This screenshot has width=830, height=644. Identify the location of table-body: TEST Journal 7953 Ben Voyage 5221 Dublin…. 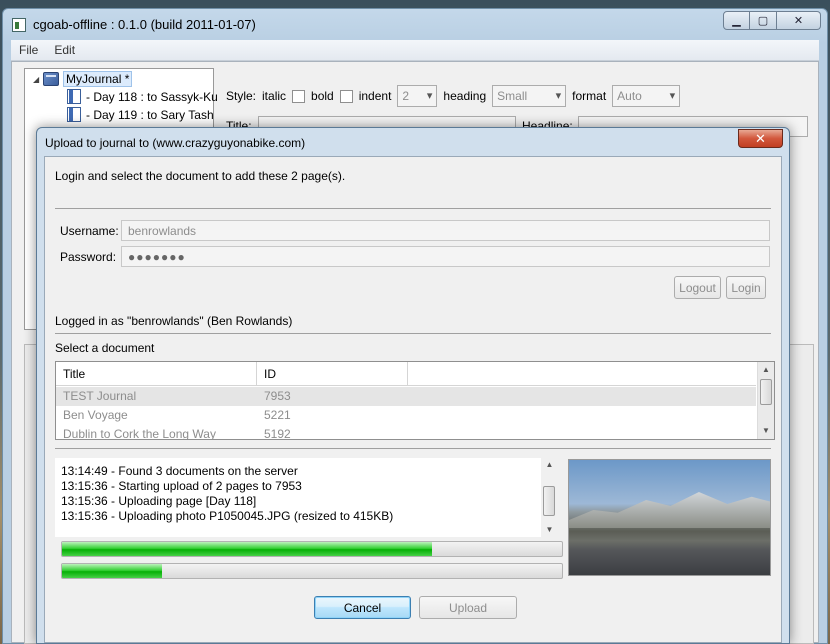
(406, 413).